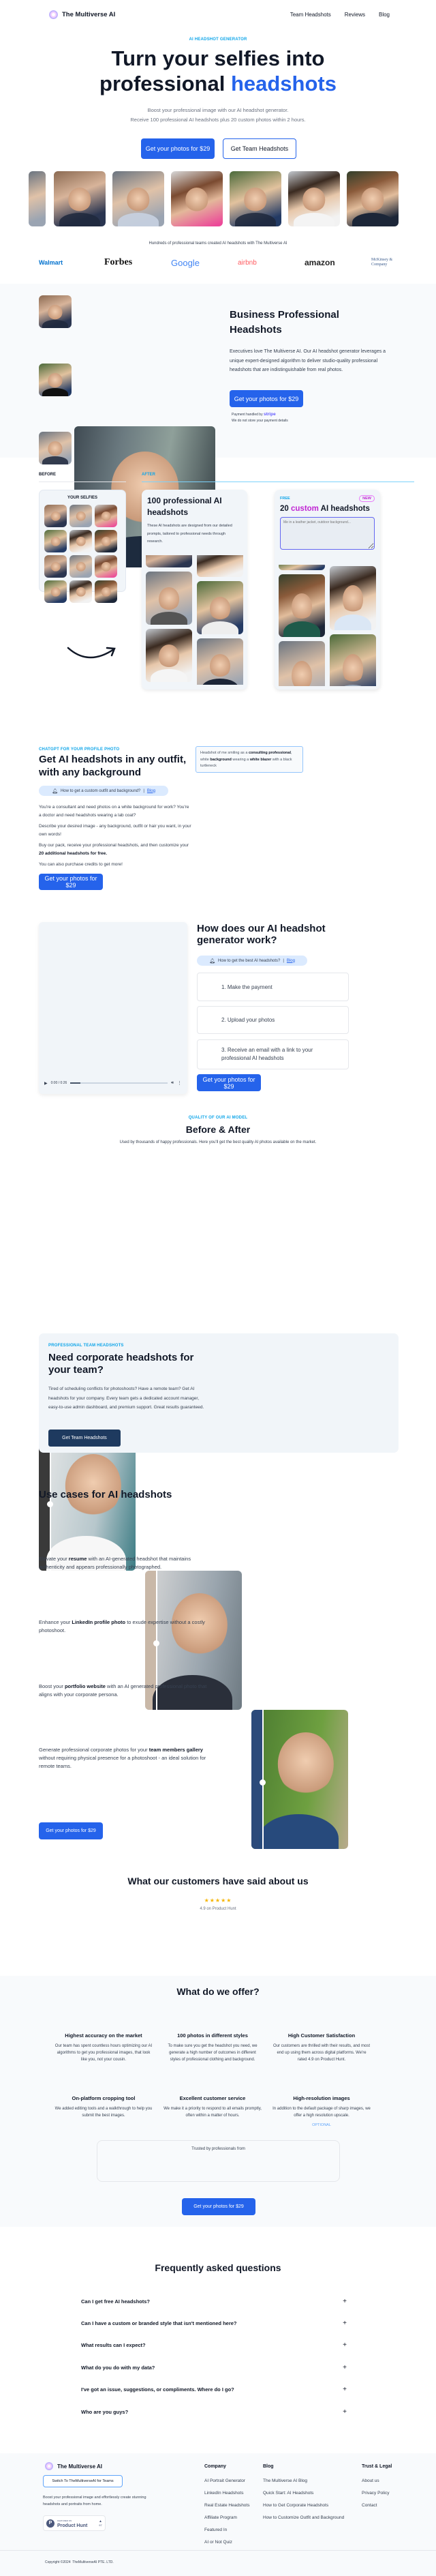 This screenshot has width=436, height=2576. What do you see at coordinates (113, 1008) in the screenshot?
I see `video-player: ▶ 0:00 / 0:26 🔊︎ ⋮` at bounding box center [113, 1008].